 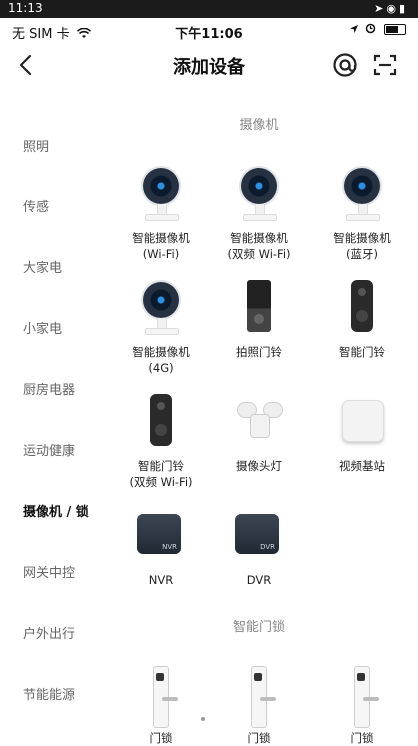 I want to click on device-dvr: DVR DVR, so click(x=259, y=548).